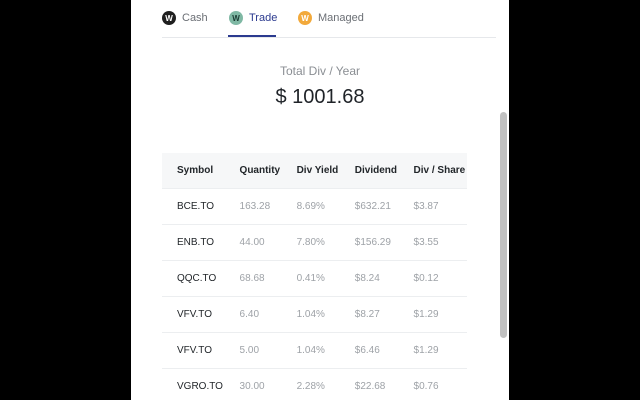  Describe the element at coordinates (320, 97) in the screenshot. I see `total-div-value: $ 1001.68` at that location.